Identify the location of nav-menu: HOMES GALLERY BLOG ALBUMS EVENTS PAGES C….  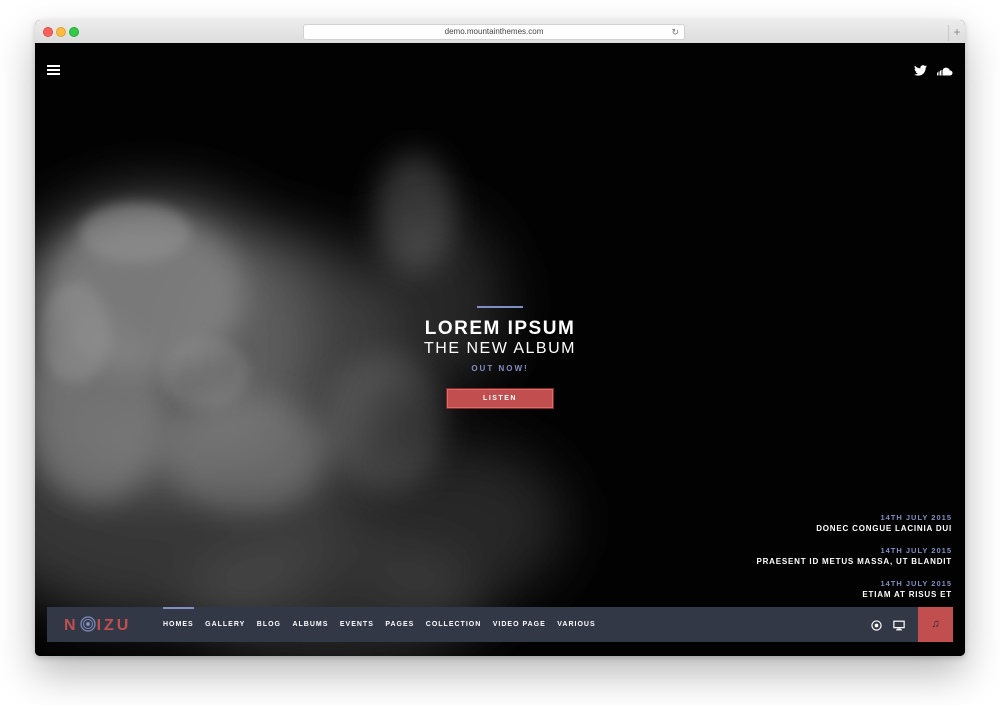
(383, 624).